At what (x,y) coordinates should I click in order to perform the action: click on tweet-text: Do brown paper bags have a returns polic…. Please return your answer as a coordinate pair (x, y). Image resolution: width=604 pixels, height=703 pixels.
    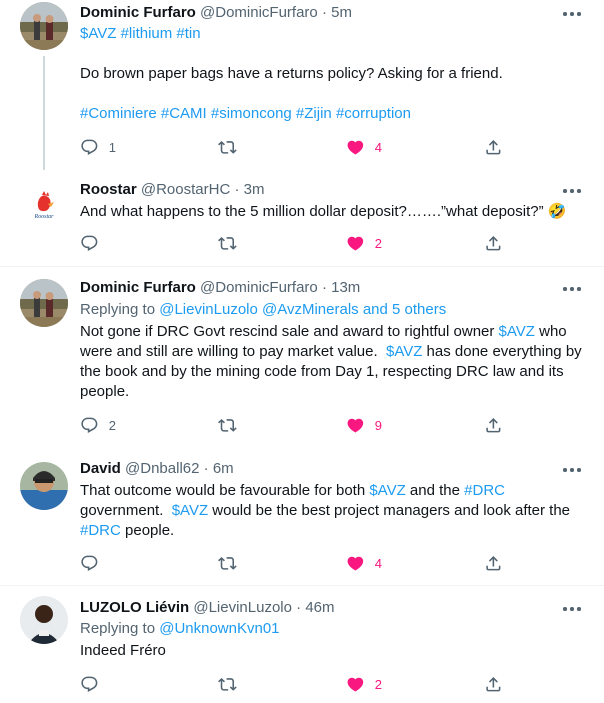
    Looking at the image, I should click on (291, 73).